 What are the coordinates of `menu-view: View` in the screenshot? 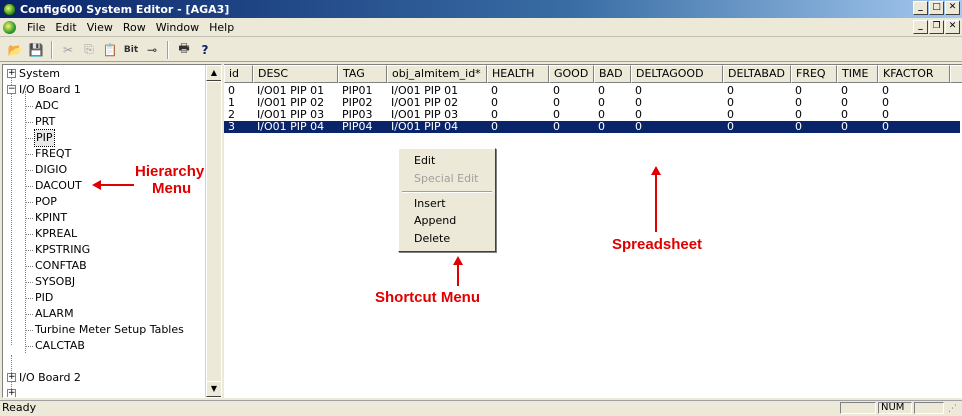 It's located at (100, 27).